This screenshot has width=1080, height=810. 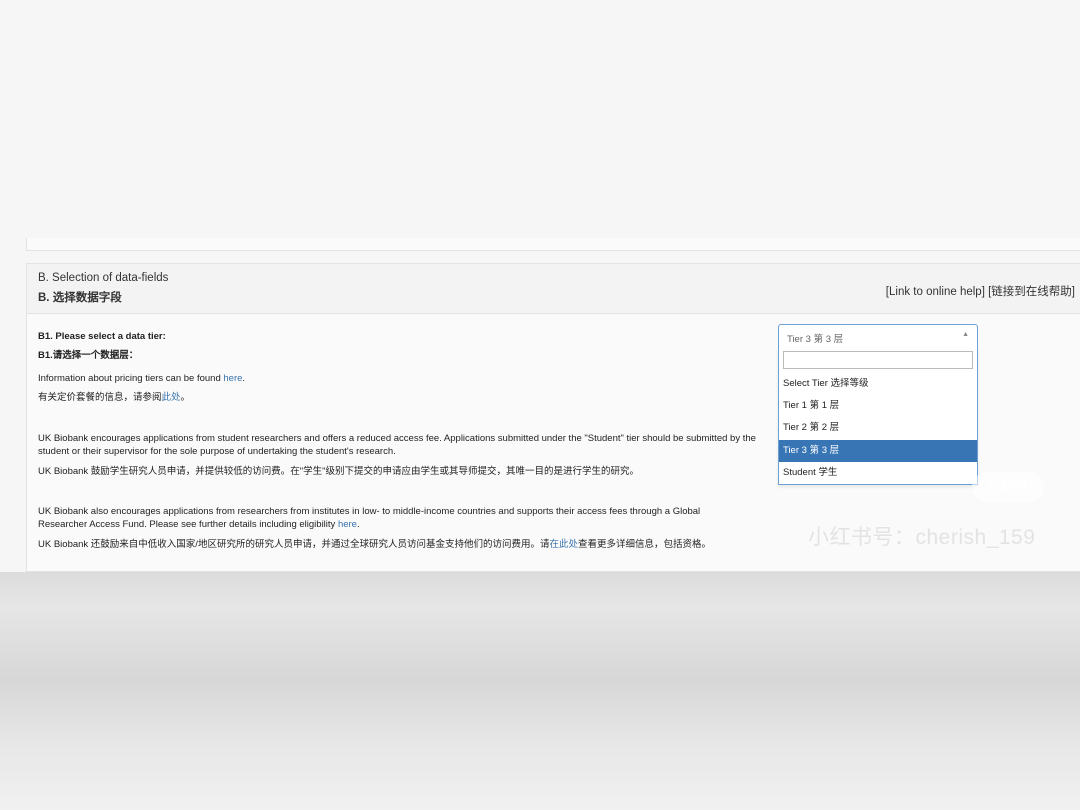 I want to click on watermark-badge: 小红书, so click(x=1008, y=487).